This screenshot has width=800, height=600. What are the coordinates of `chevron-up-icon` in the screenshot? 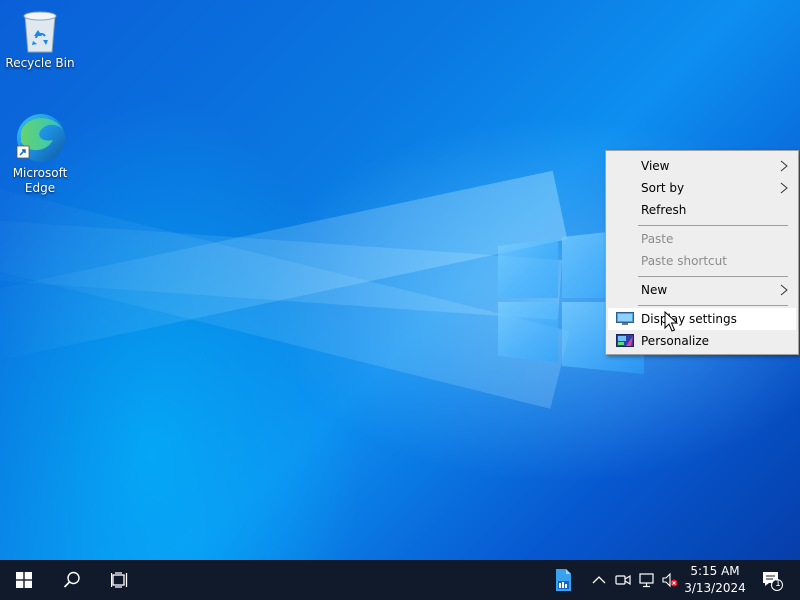 It's located at (599, 580).